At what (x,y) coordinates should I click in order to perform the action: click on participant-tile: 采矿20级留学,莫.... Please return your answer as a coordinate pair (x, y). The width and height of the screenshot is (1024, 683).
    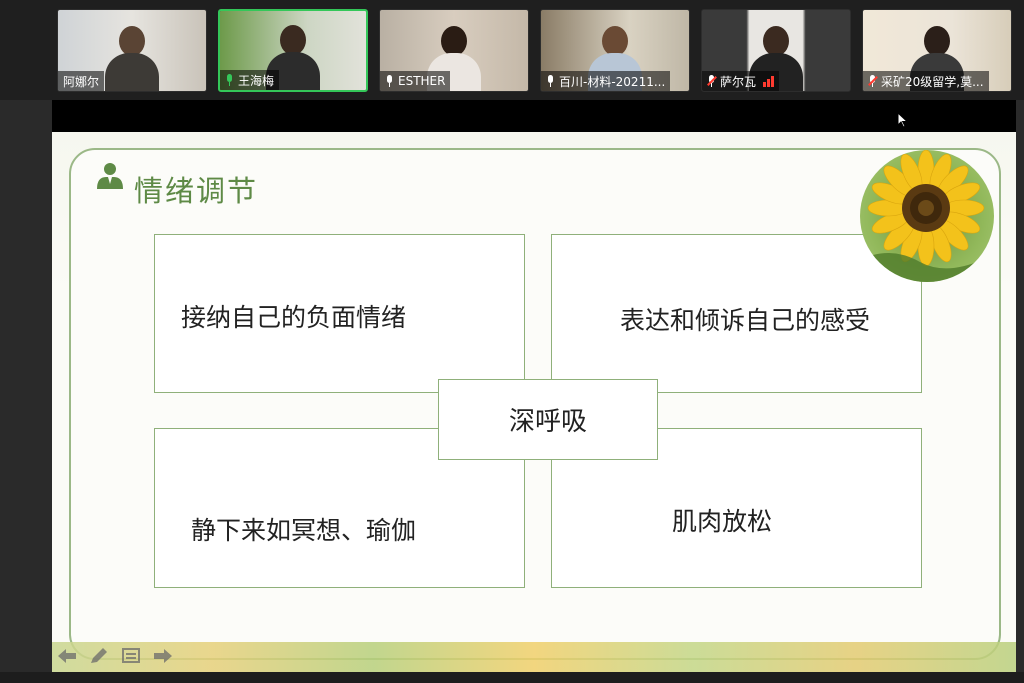
    Looking at the image, I should click on (937, 50).